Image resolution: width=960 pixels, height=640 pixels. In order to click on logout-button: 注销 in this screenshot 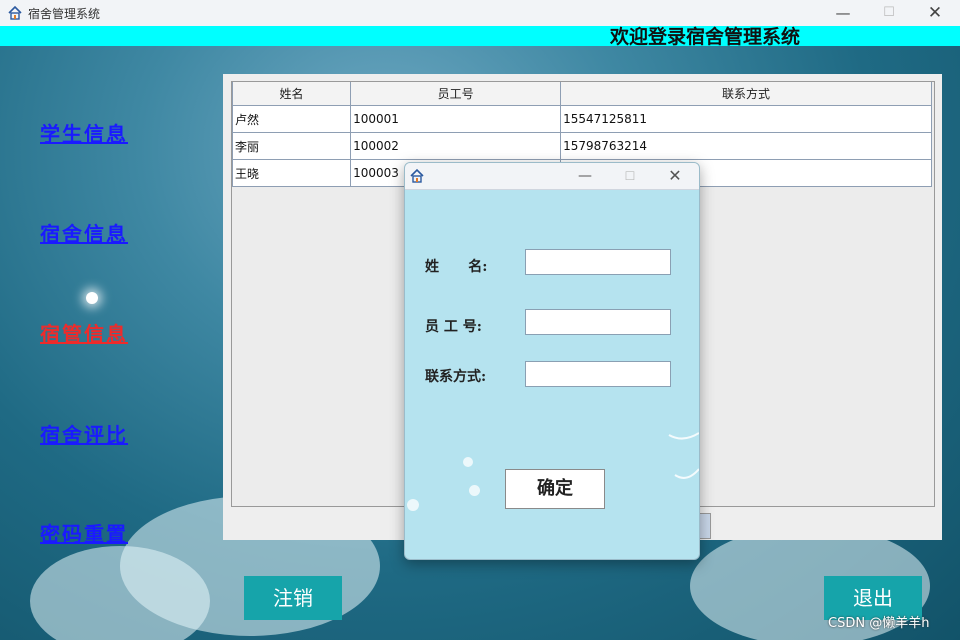, I will do `click(293, 598)`.